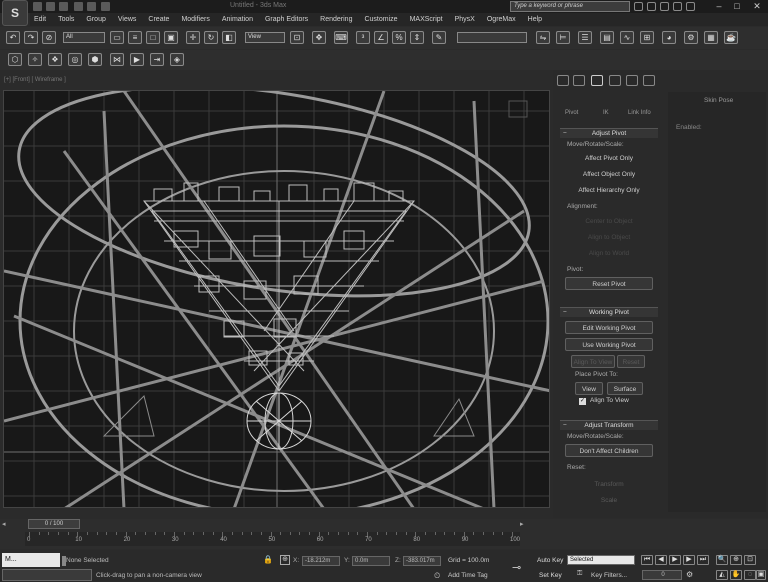 The width and height of the screenshot is (768, 582). I want to click on utilities-tab-icon, so click(649, 80).